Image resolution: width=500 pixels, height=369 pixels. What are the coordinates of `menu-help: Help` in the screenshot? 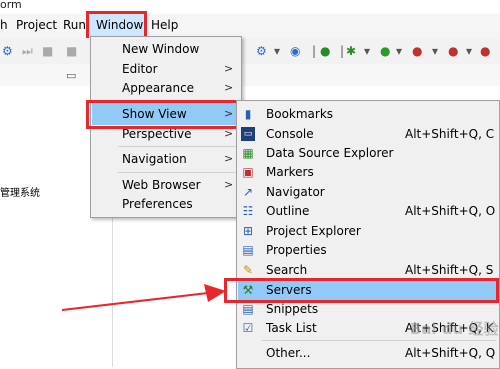 It's located at (164, 25).